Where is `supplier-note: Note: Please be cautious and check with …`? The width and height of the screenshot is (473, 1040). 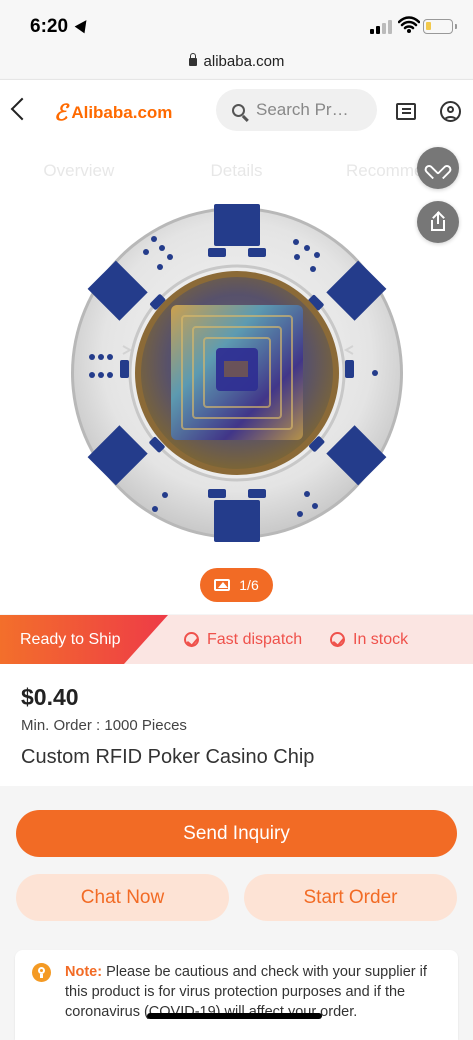 supplier-note: Note: Please be cautious and check with … is located at coordinates (236, 995).